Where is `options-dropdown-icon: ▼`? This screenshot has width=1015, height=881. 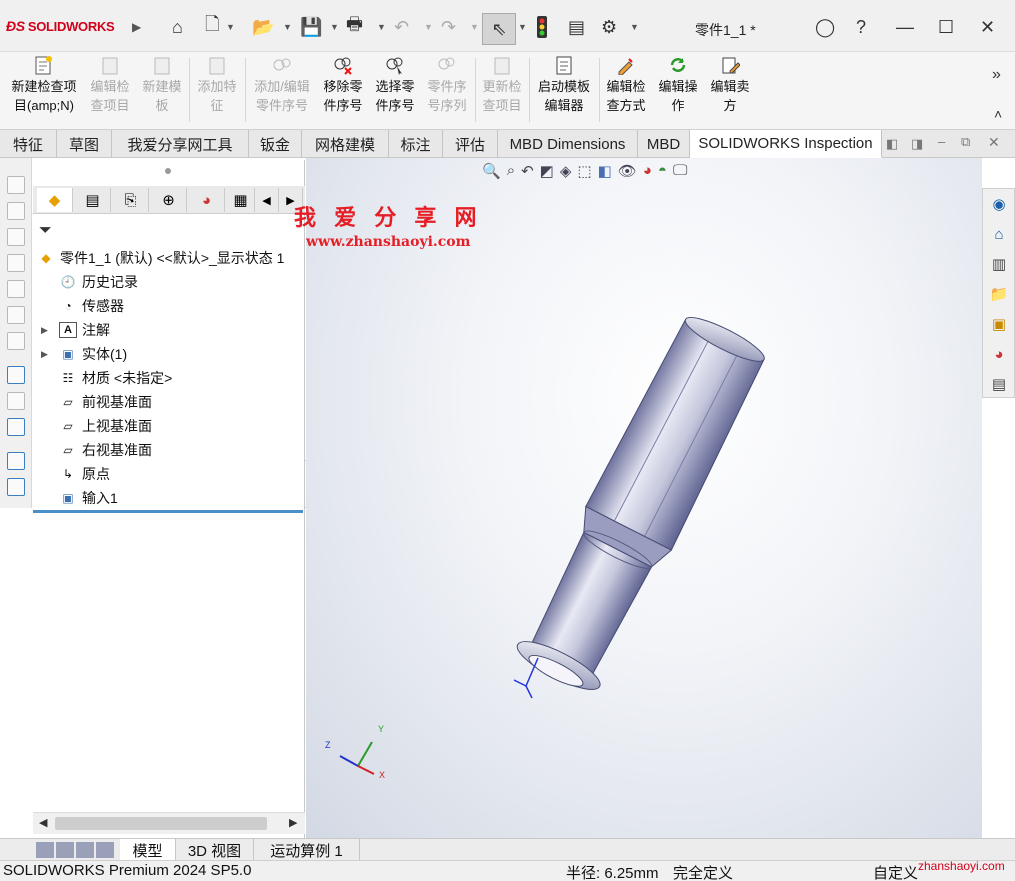 options-dropdown-icon: ▼ is located at coordinates (634, 27).